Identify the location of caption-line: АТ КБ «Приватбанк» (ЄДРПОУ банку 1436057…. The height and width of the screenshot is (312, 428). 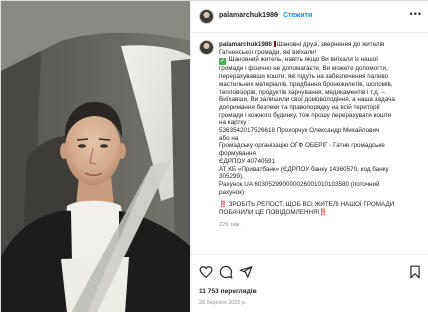
(304, 169).